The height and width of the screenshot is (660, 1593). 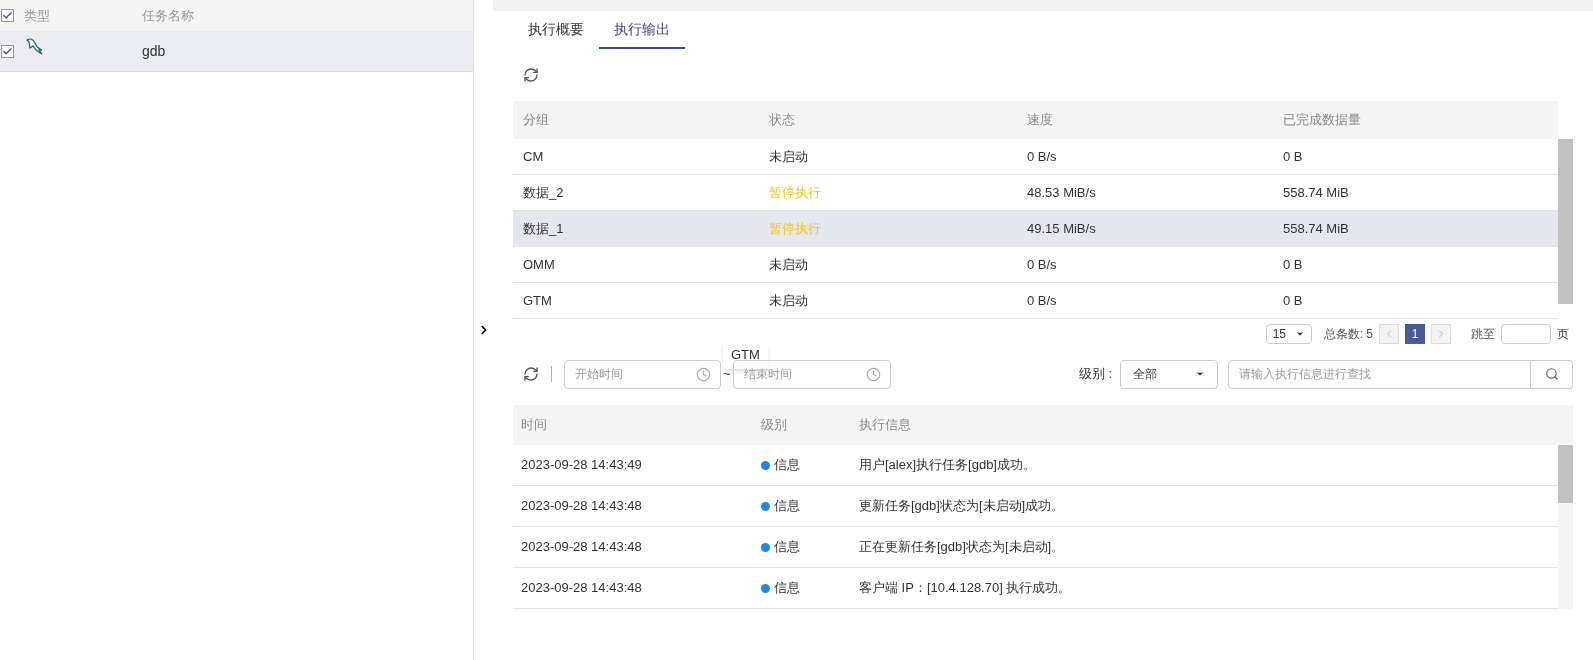 I want to click on table-row: 数据_1 暂停执行 49.15 MiB/s 558.74 MiB, so click(x=1035, y=229).